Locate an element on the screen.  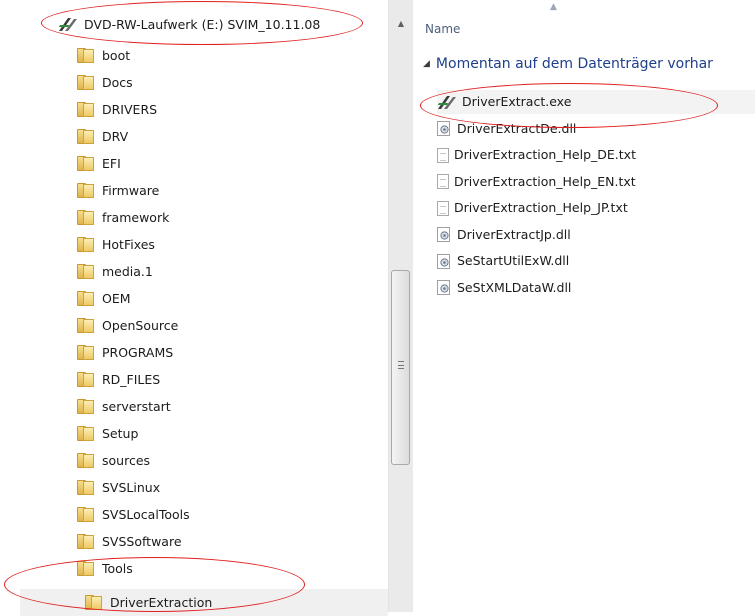
file-name: DriverExtractJp.dll is located at coordinates (514, 234).